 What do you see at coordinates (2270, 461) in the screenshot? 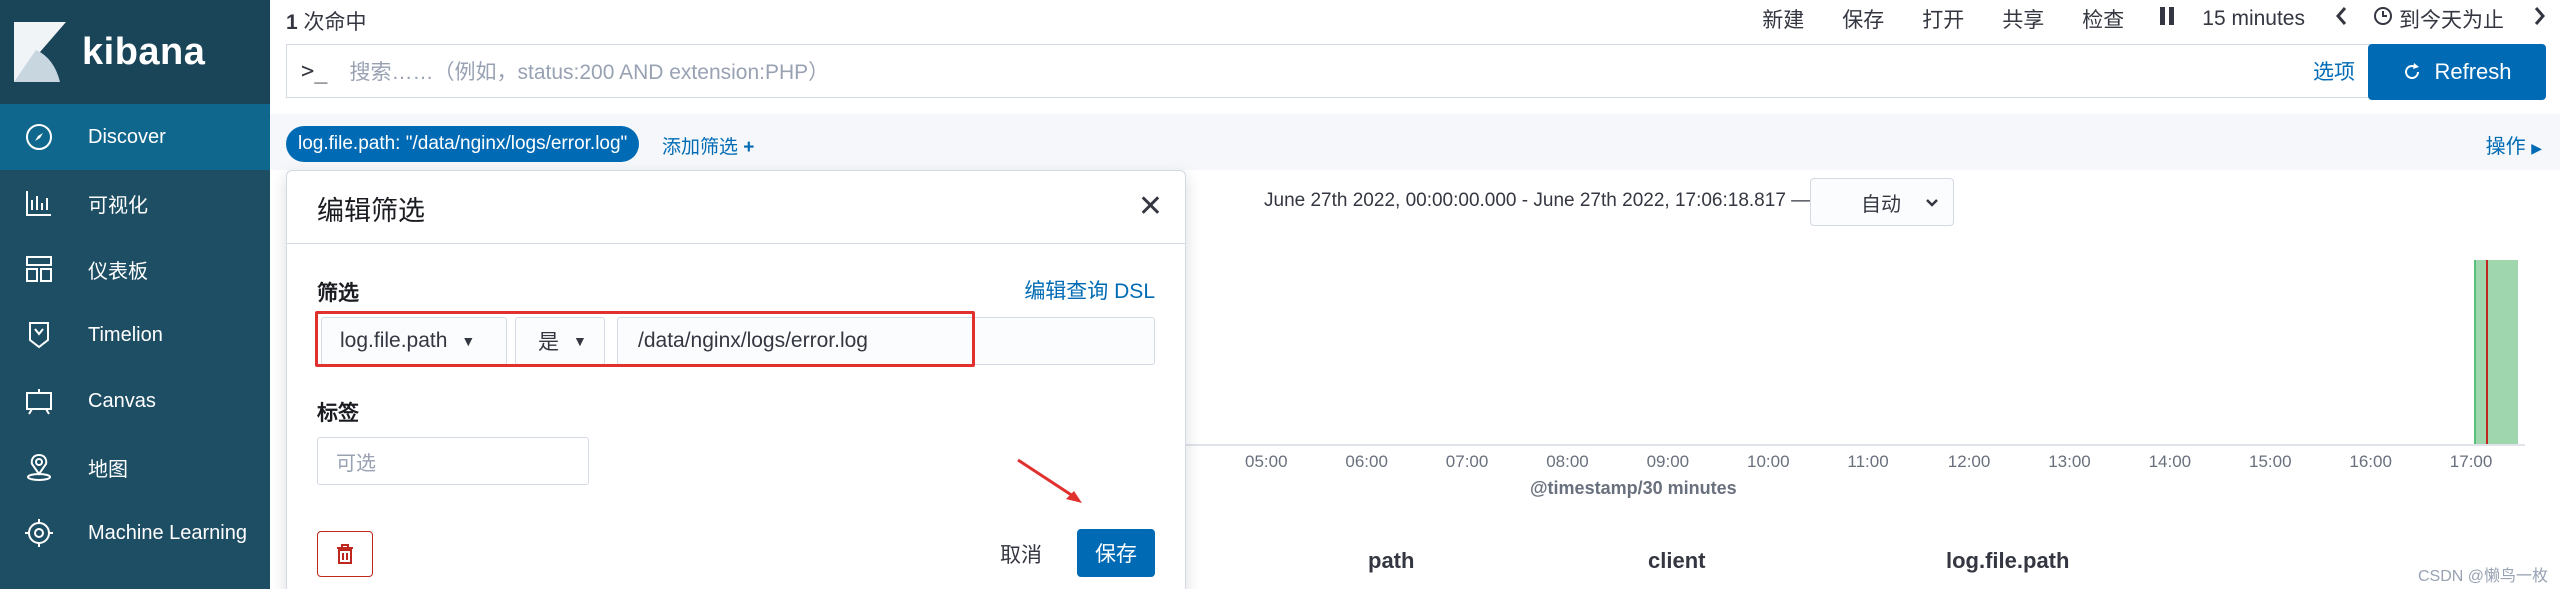
I see `chart-tick-label: 15:00` at bounding box center [2270, 461].